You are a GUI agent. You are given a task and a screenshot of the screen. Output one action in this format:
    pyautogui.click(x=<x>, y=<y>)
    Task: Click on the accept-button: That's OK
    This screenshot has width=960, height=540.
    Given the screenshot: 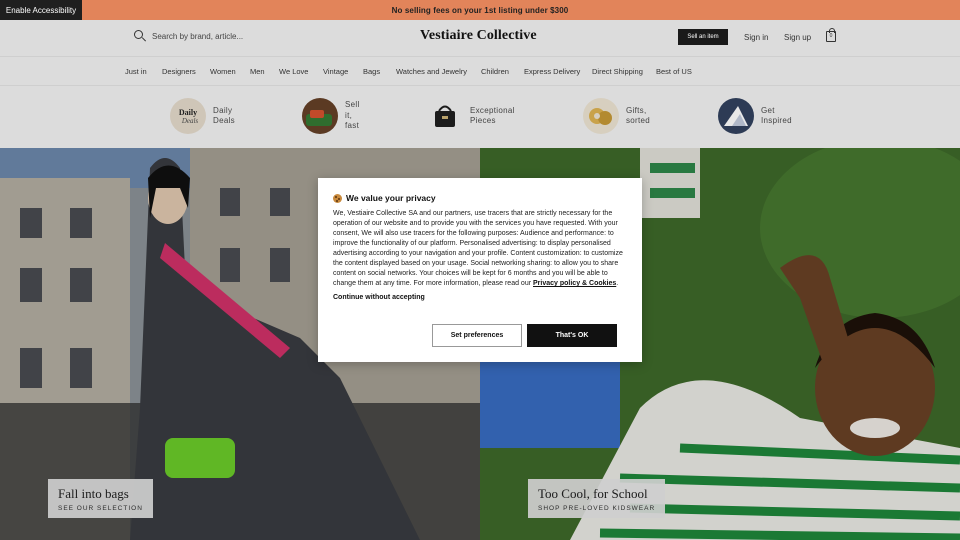 What is the action you would take?
    pyautogui.click(x=572, y=335)
    